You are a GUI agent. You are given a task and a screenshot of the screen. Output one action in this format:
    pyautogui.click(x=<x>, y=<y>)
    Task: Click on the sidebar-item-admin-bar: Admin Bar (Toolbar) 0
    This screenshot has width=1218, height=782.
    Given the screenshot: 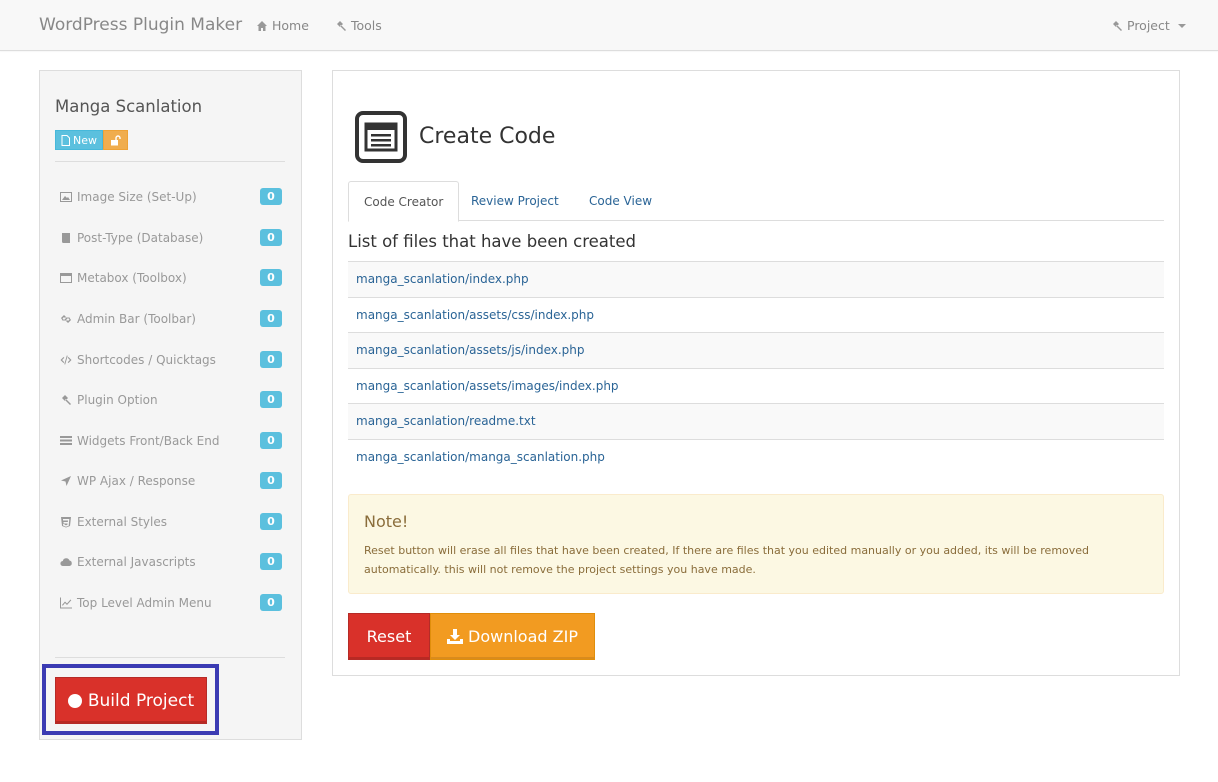 What is the action you would take?
    pyautogui.click(x=171, y=319)
    